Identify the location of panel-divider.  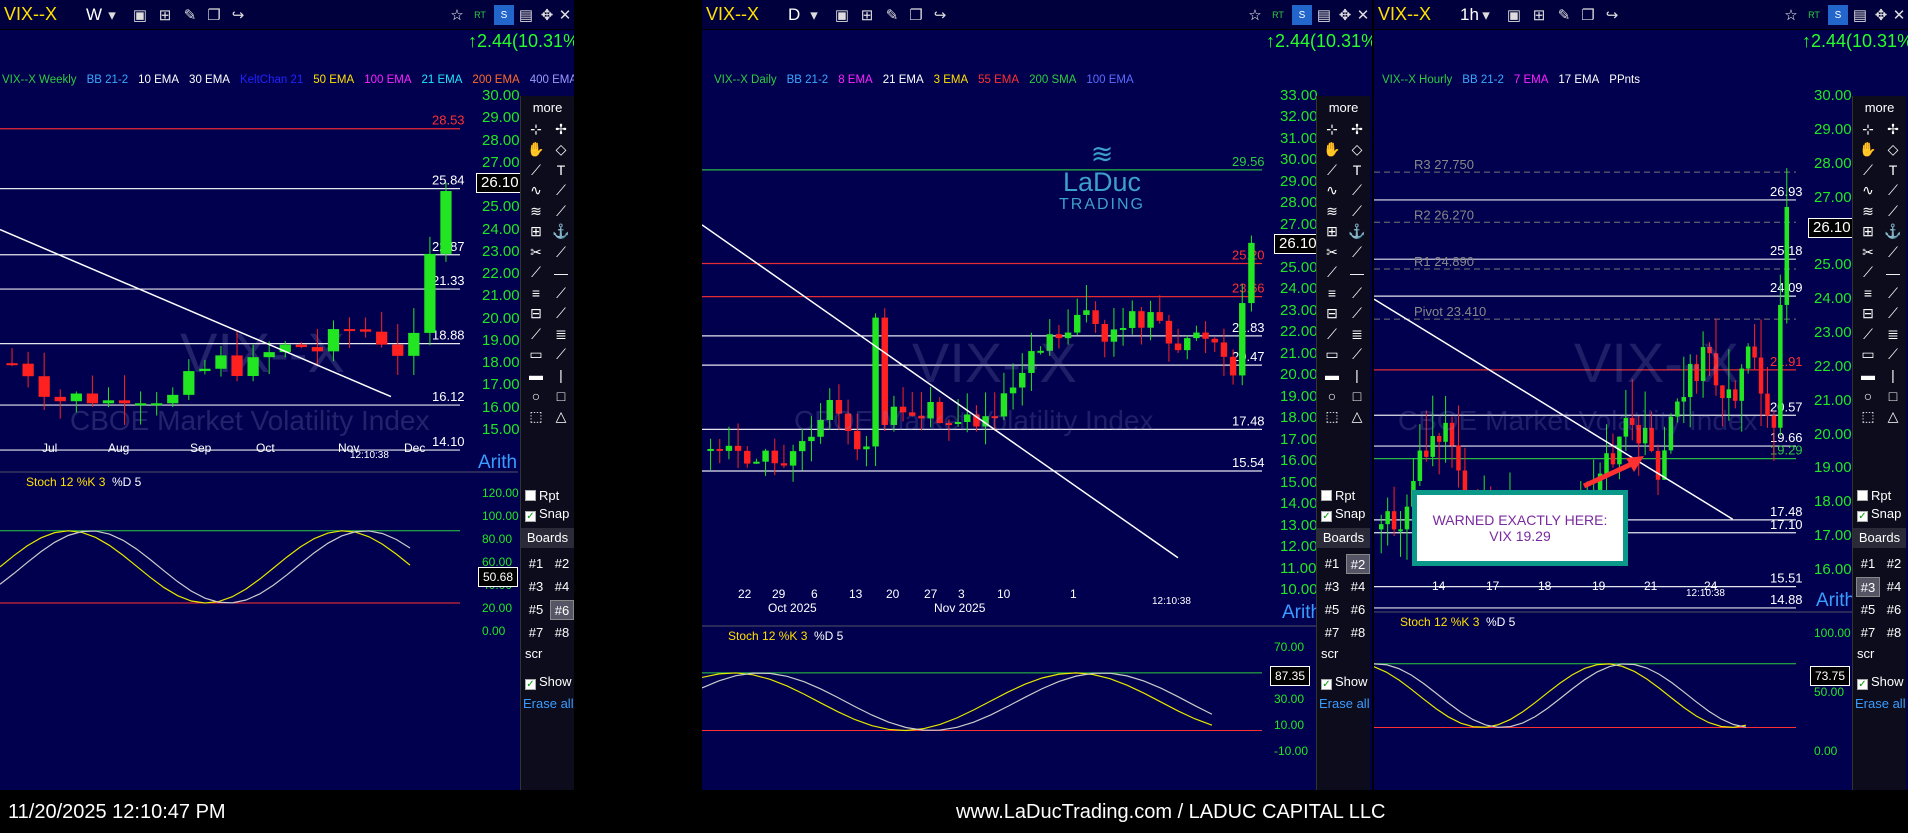
(638, 395).